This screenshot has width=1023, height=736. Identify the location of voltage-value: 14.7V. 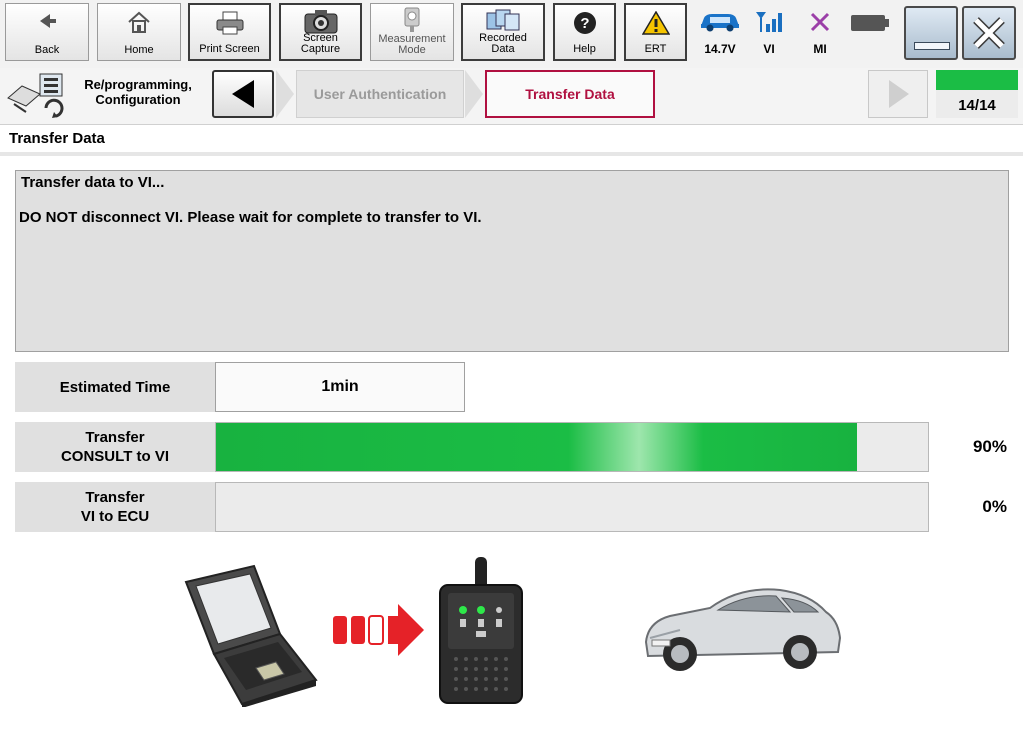
(720, 49).